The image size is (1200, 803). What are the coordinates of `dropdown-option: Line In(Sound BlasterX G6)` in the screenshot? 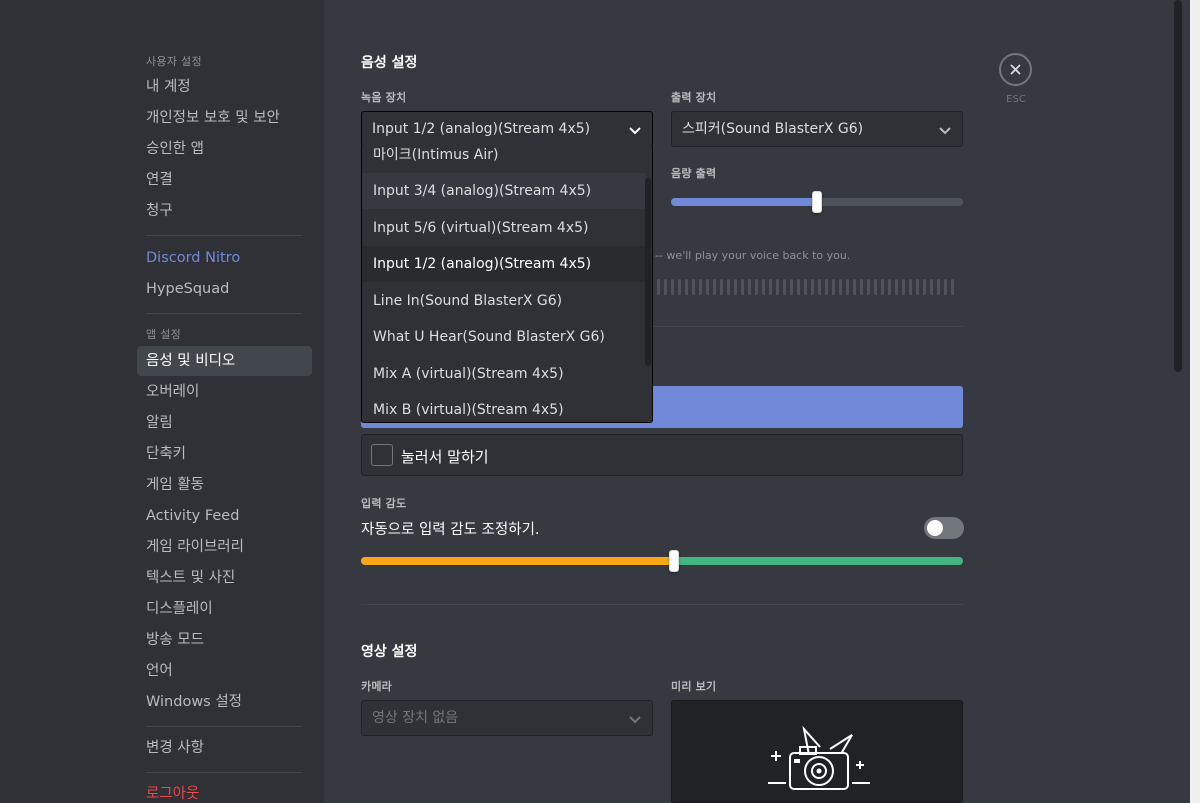 It's located at (504, 301).